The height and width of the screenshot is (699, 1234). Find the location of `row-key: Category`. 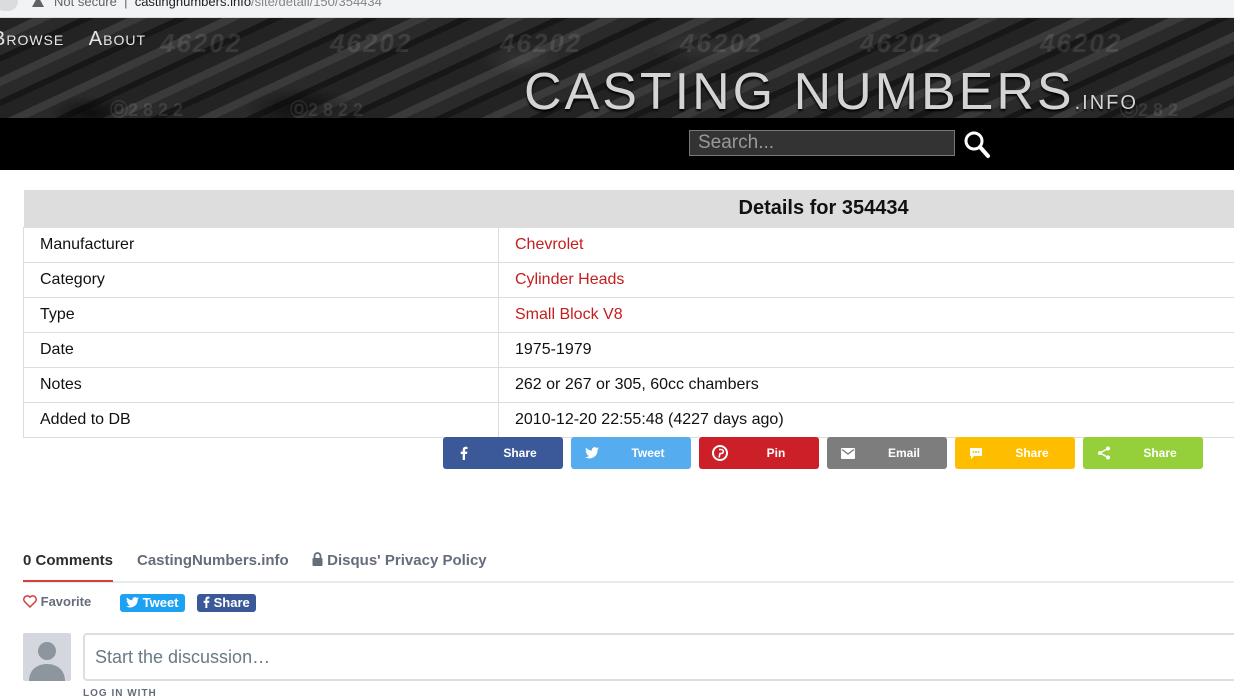

row-key: Category is located at coordinates (261, 280).